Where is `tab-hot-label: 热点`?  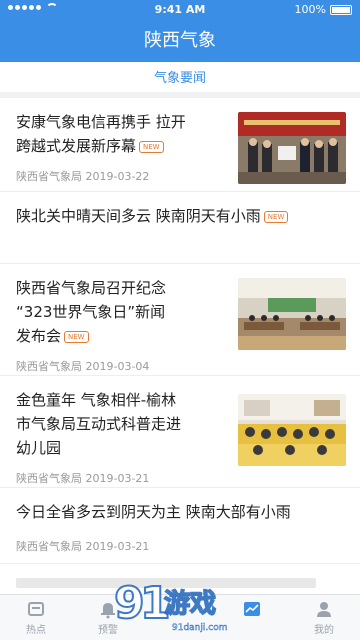 tab-hot-label: 热点 is located at coordinates (36, 630).